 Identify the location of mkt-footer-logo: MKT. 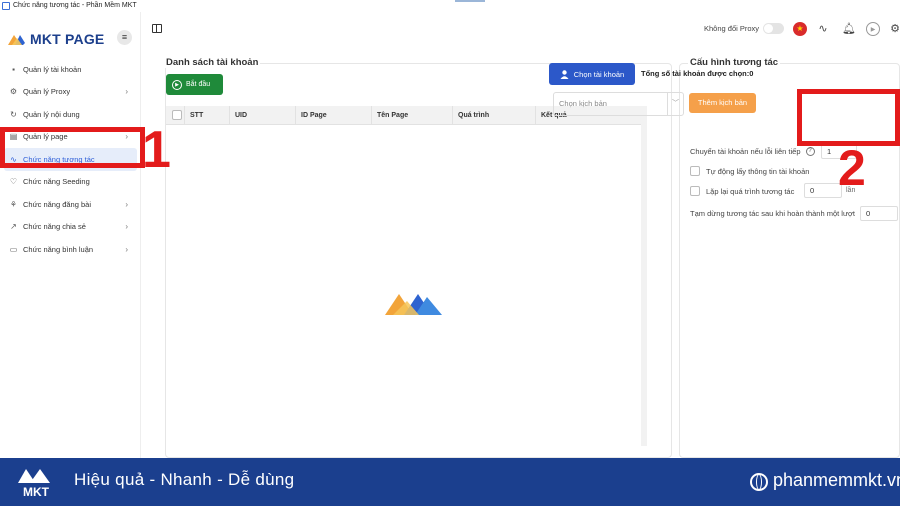
(34, 484).